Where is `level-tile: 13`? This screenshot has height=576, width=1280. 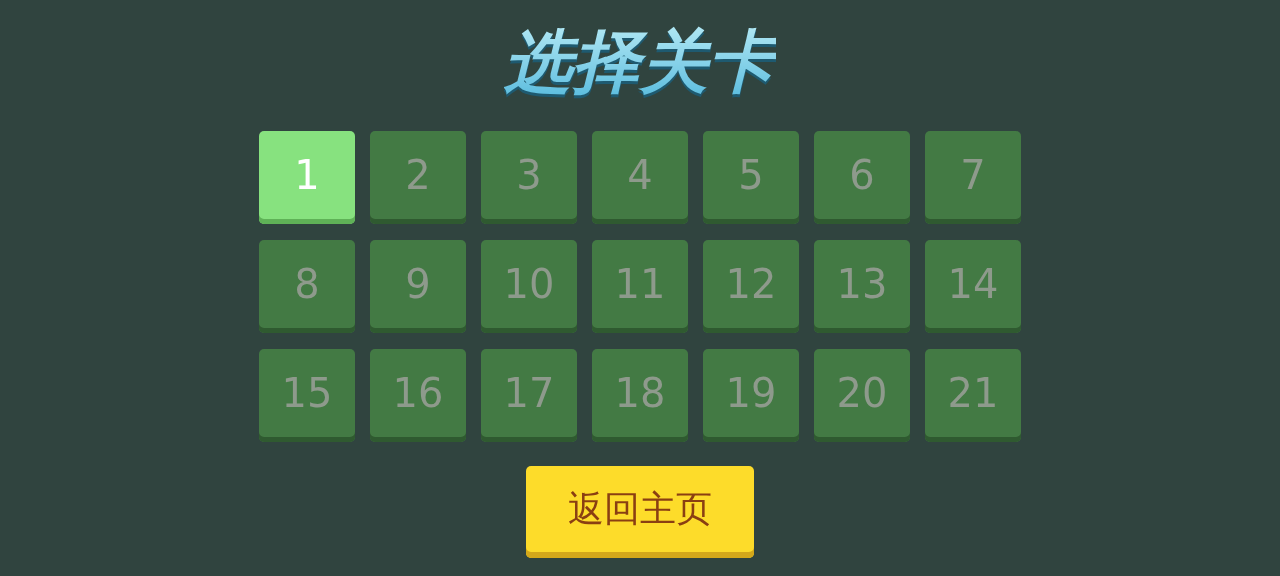 level-tile: 13 is located at coordinates (862, 286).